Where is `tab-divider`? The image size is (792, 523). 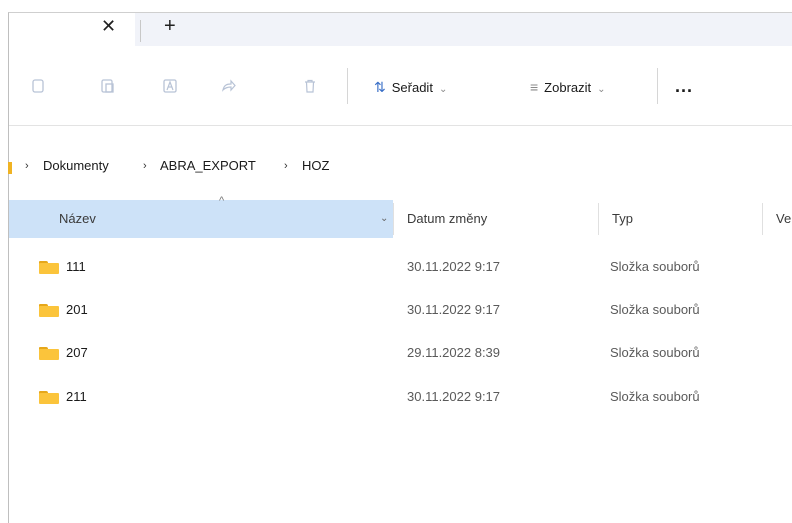 tab-divider is located at coordinates (140, 31).